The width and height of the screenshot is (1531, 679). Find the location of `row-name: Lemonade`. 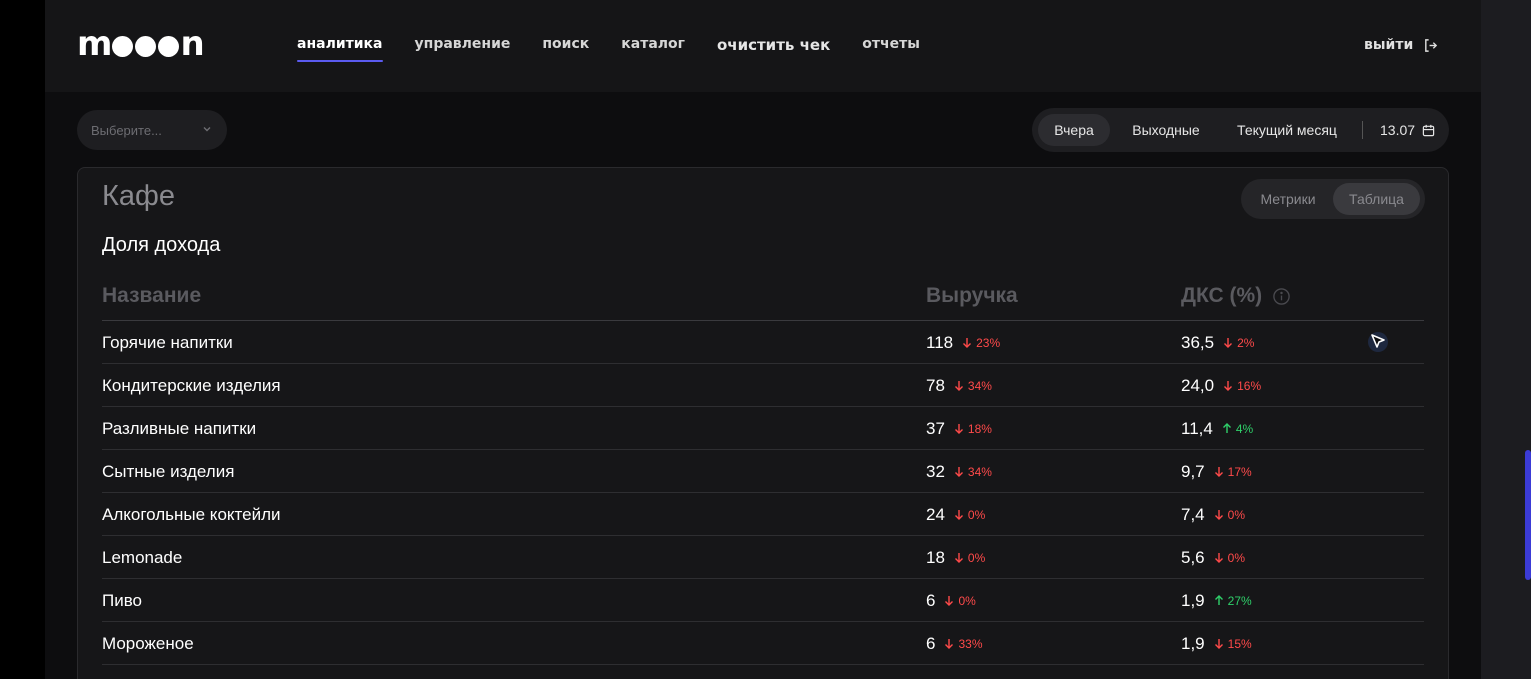

row-name: Lemonade is located at coordinates (142, 557).